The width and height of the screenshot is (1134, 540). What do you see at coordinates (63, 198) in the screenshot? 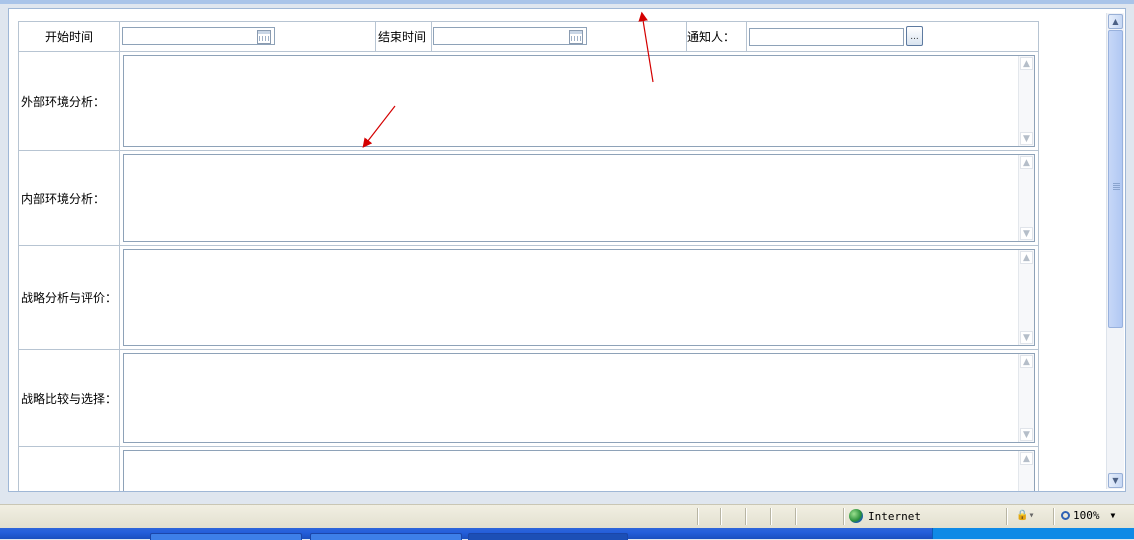
I see `internal-analysis-label-text: 内部环境分析：` at bounding box center [63, 198].